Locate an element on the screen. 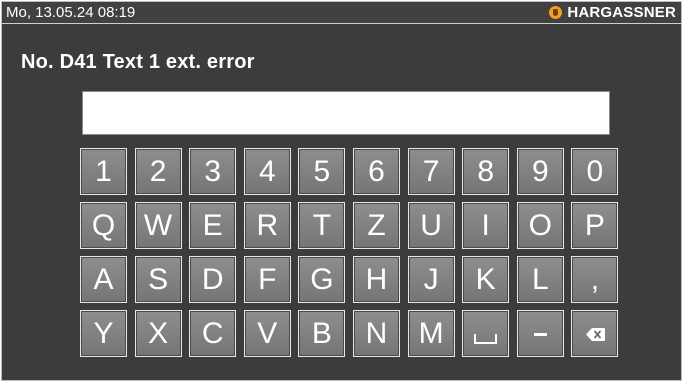  key-label: G is located at coordinates (322, 279).